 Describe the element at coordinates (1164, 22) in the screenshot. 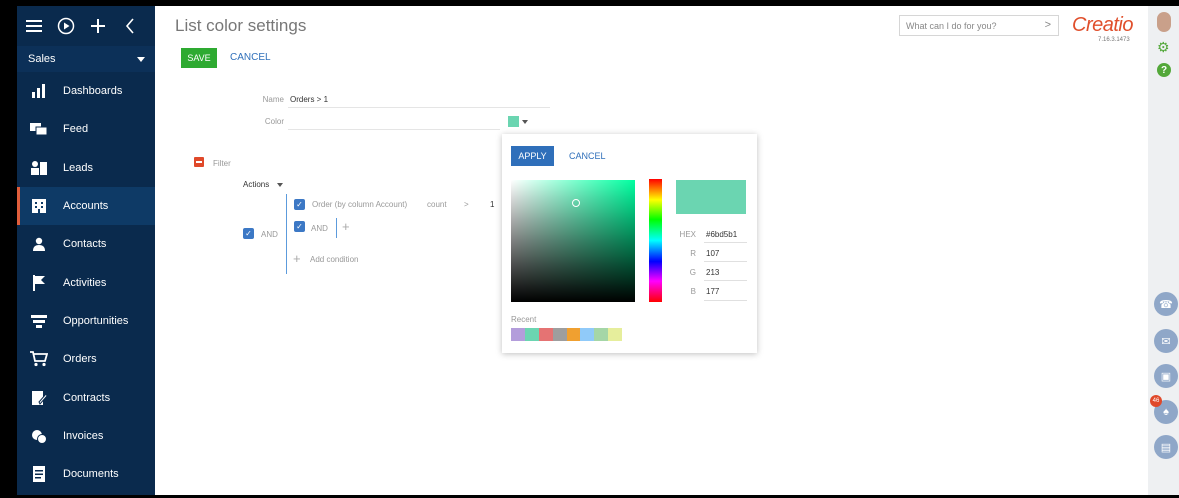

I see `avatar-icon` at that location.